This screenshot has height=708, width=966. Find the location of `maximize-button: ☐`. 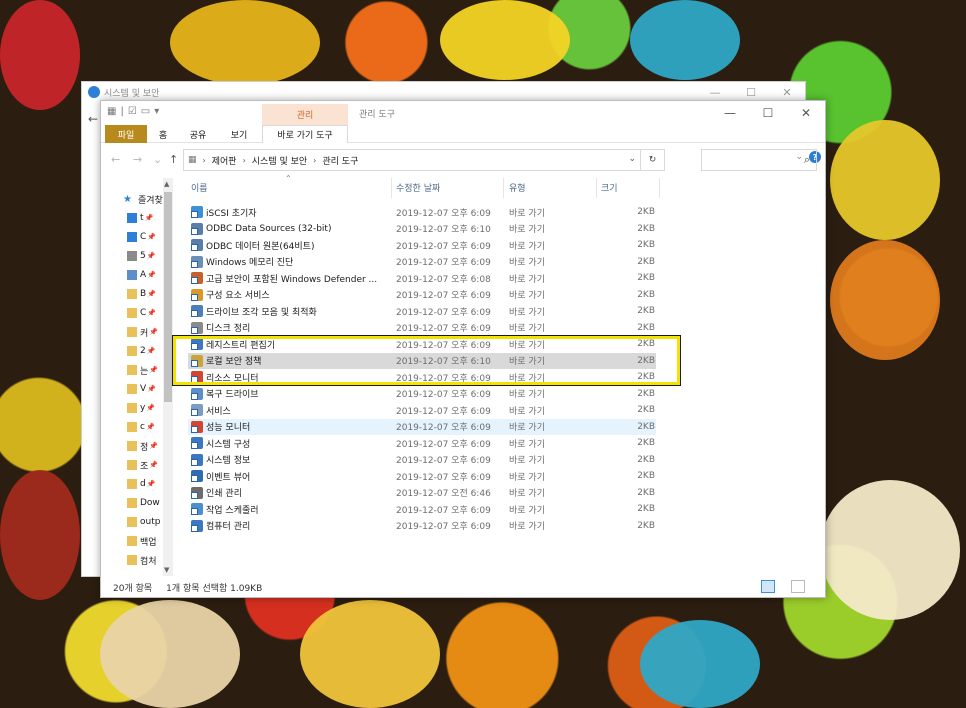

maximize-button: ☐ is located at coordinates (768, 113).